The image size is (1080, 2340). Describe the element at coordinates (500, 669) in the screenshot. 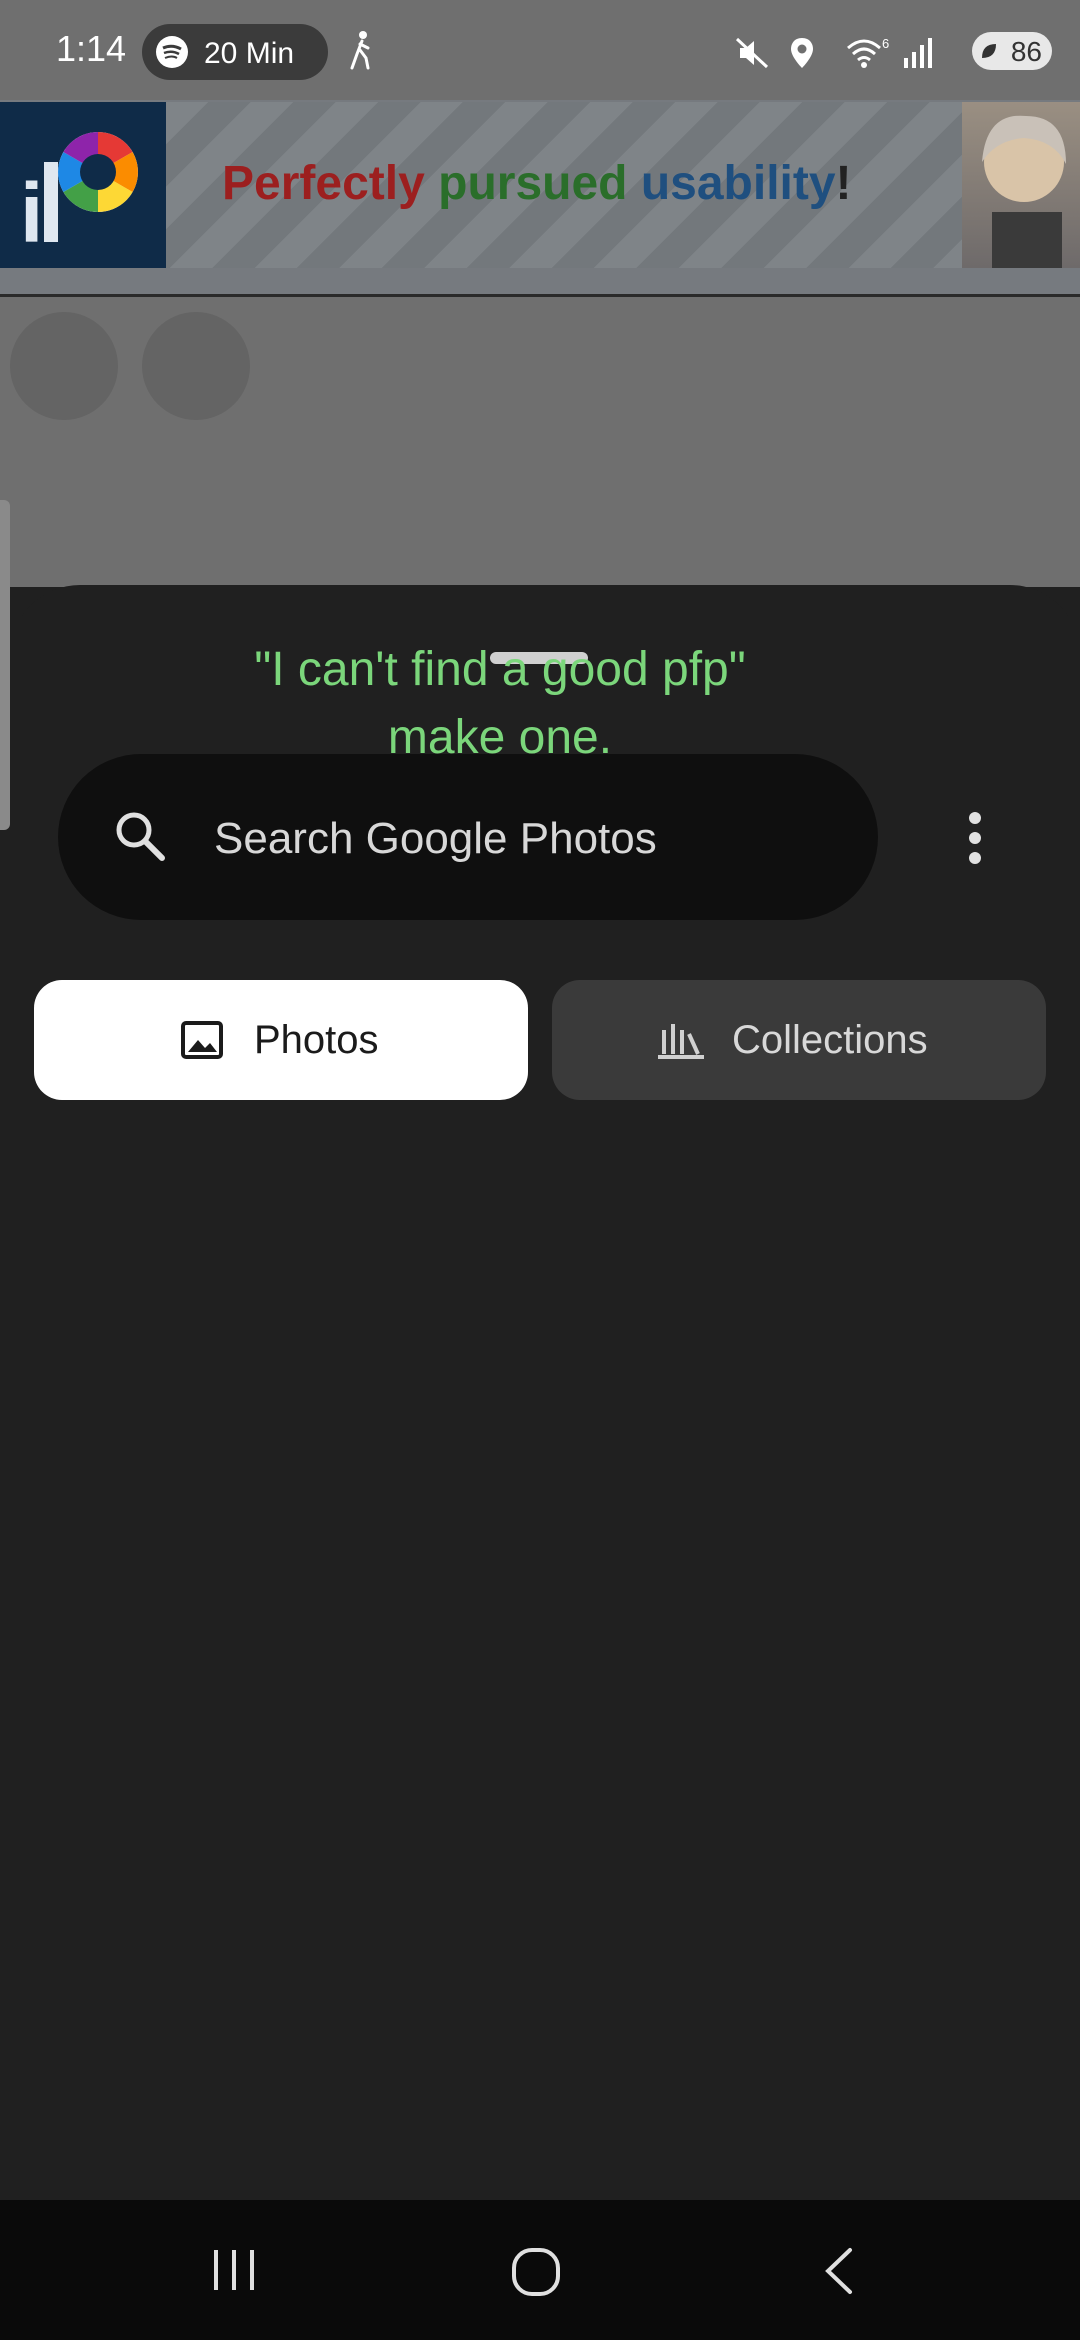

I see `caption-line-1: "I can't find a good pfp"` at that location.